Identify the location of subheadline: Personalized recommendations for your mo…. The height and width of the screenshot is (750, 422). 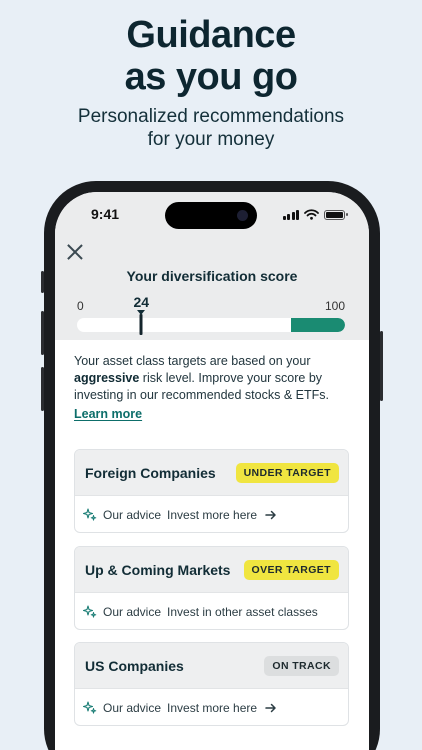
(211, 128).